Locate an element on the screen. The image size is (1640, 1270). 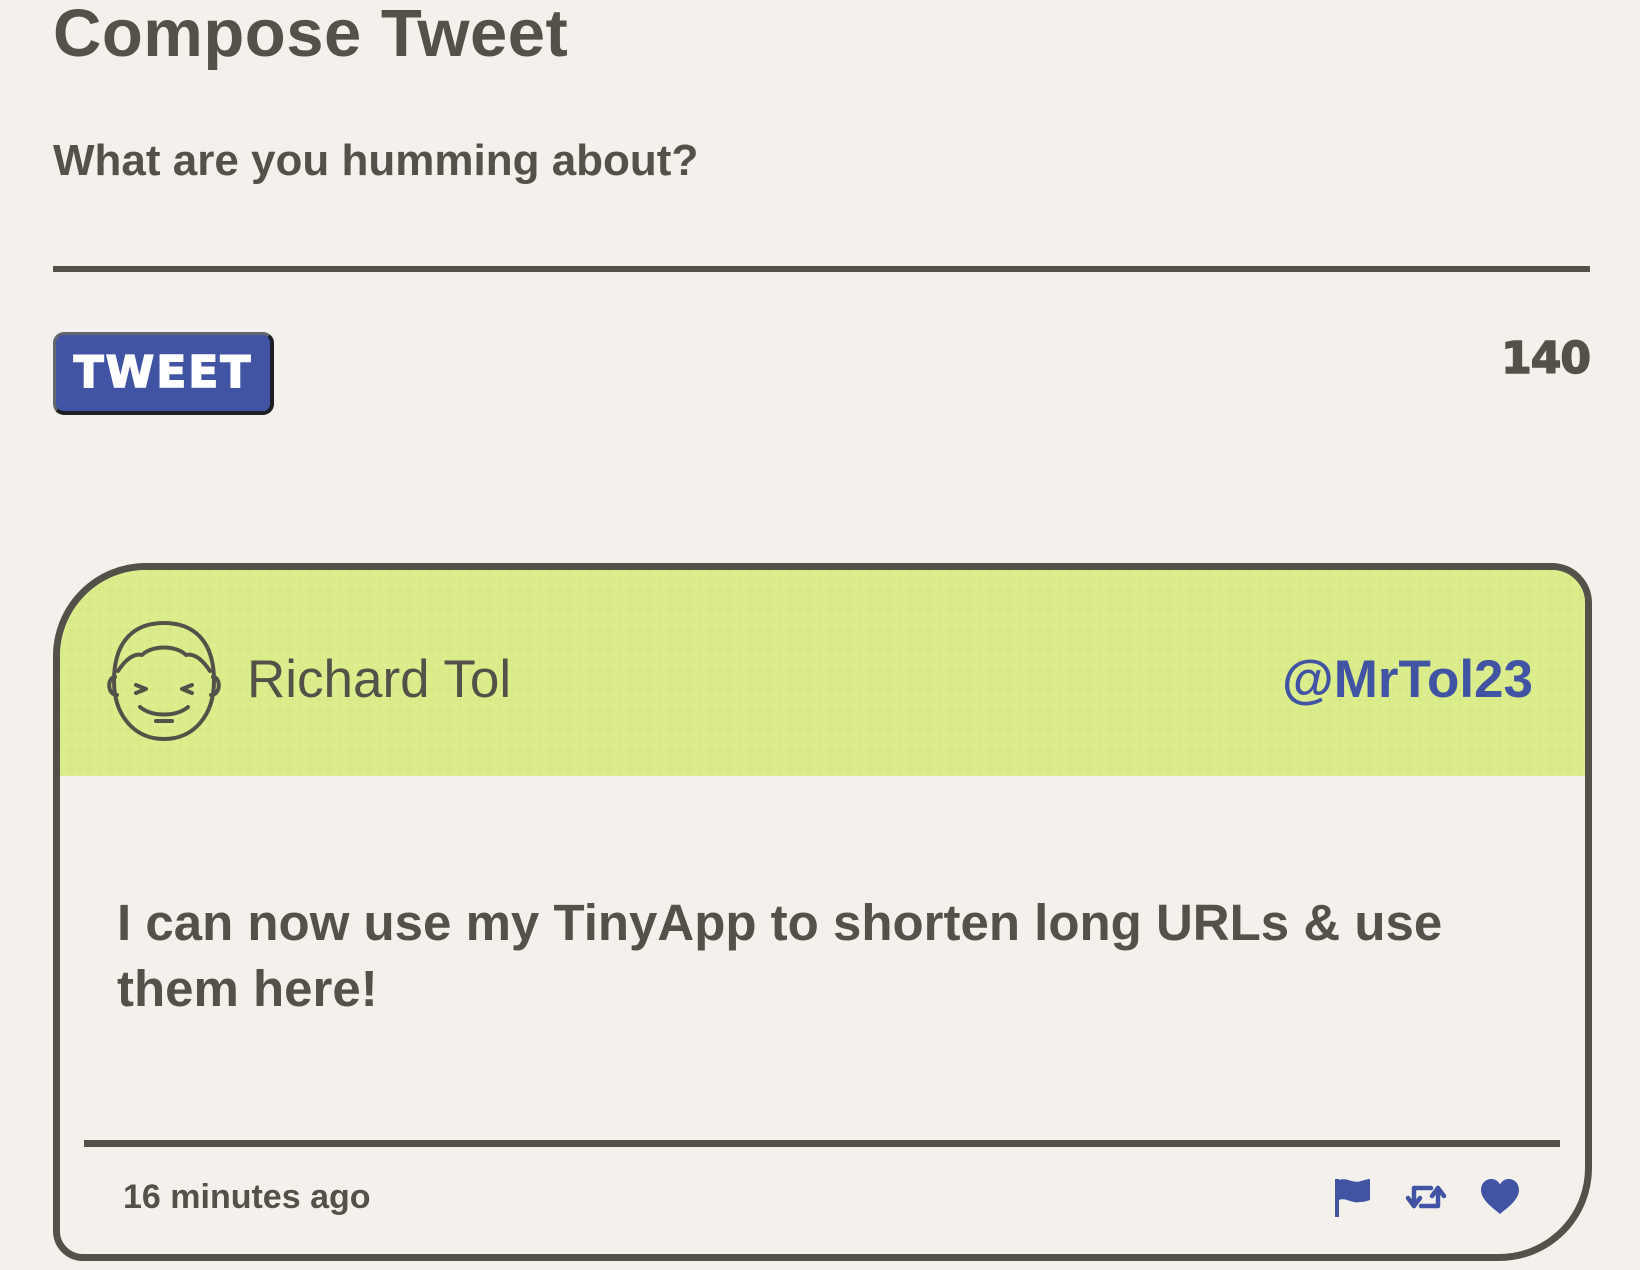
author-handle: @MrTol23 is located at coordinates (1407, 680).